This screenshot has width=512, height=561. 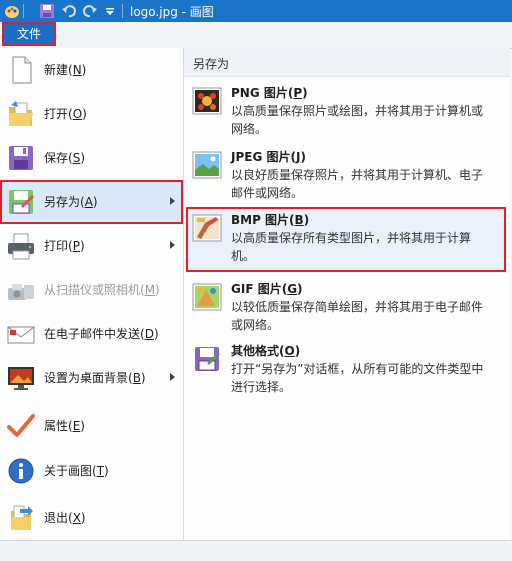 I want to click on option-description: 以较低质量保存简单绘图，并将其用于电子邮件或网络。, so click(x=357, y=316).